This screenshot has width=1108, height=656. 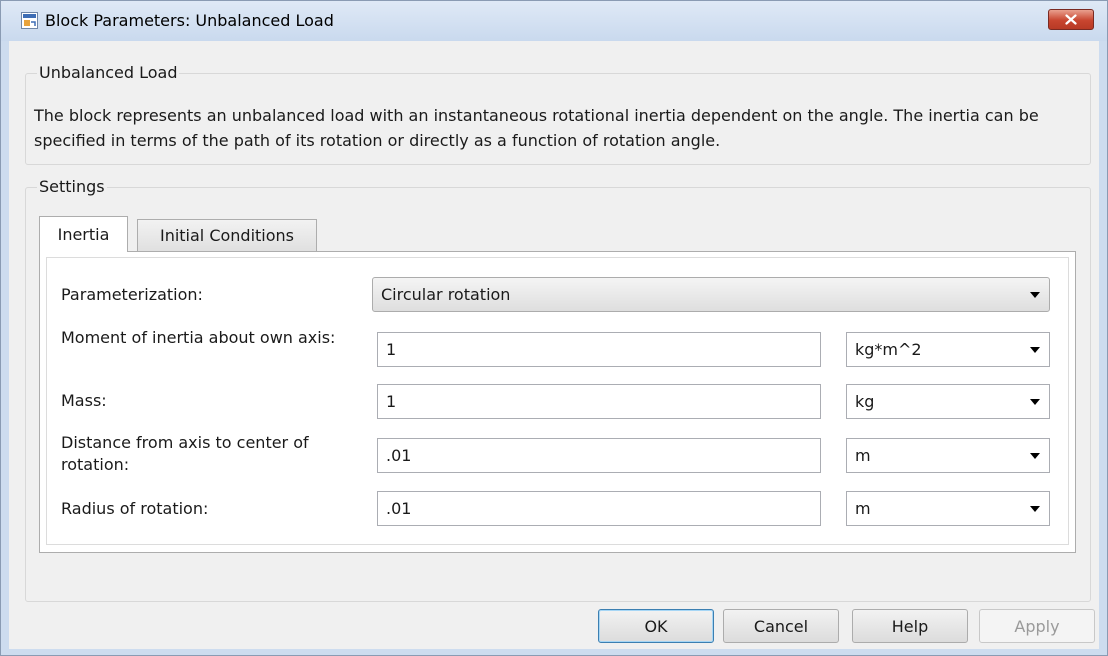 What do you see at coordinates (135, 508) in the screenshot?
I see `radius-of-rotation-label: Radius of rotation:` at bounding box center [135, 508].